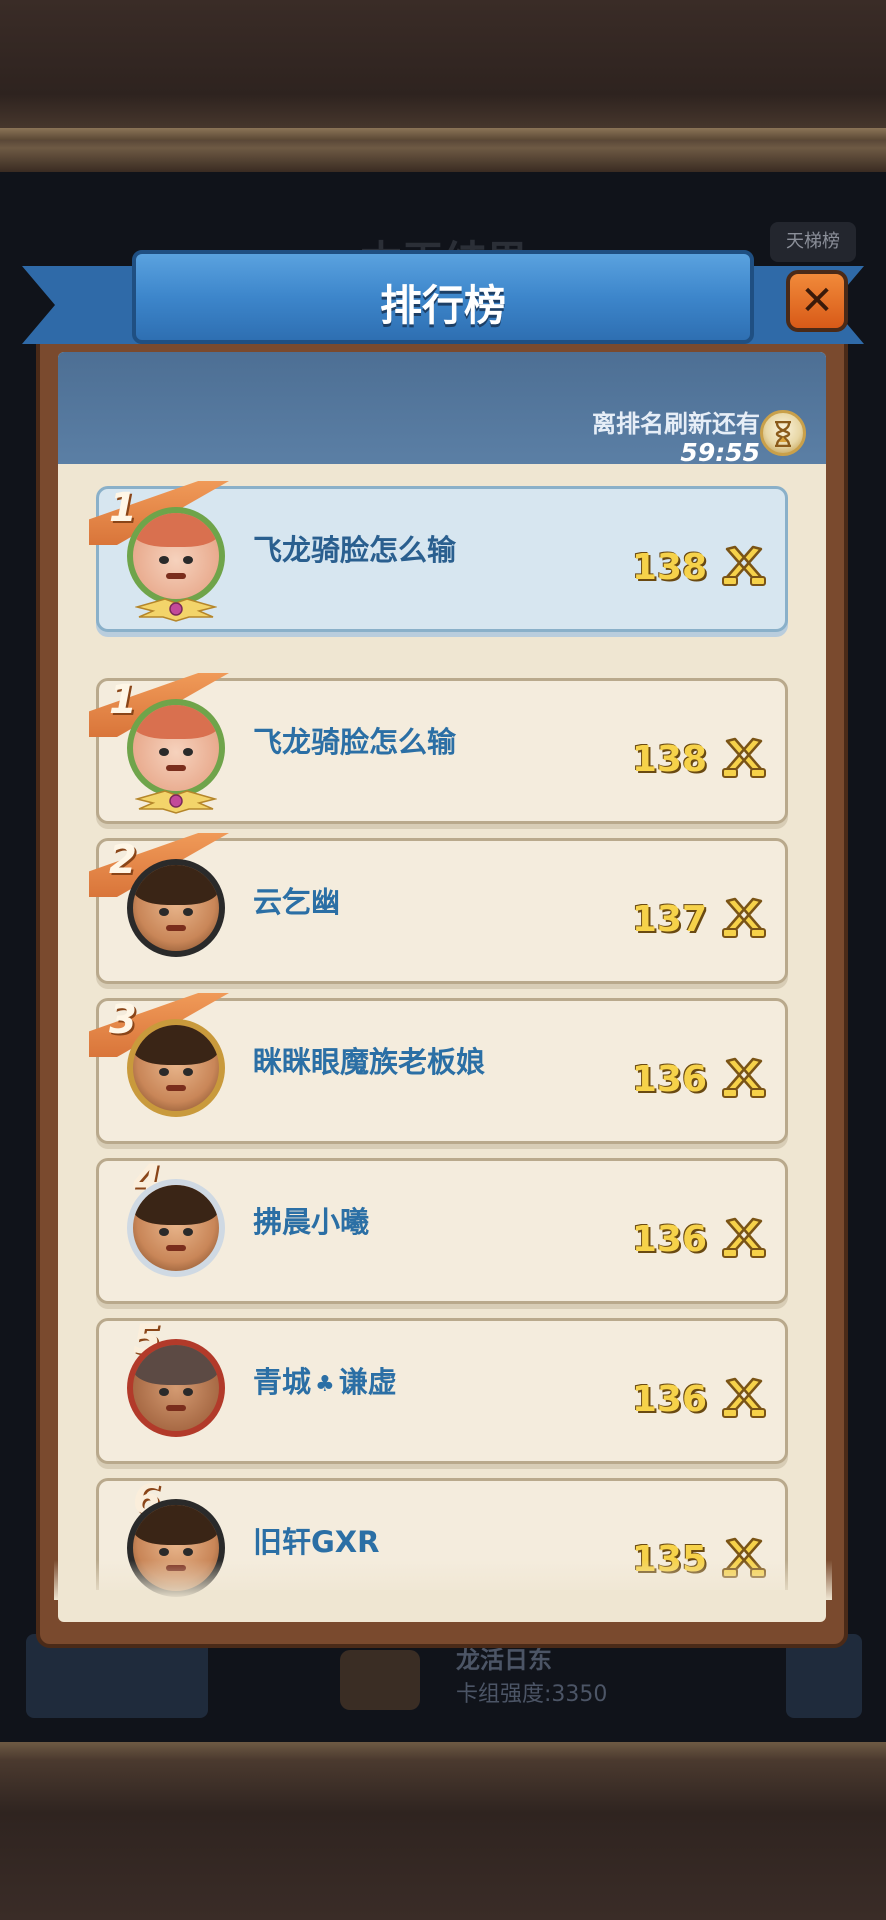 This screenshot has height=1920, width=886. Describe the element at coordinates (669, 919) in the screenshot. I see `player-score: 137` at that location.